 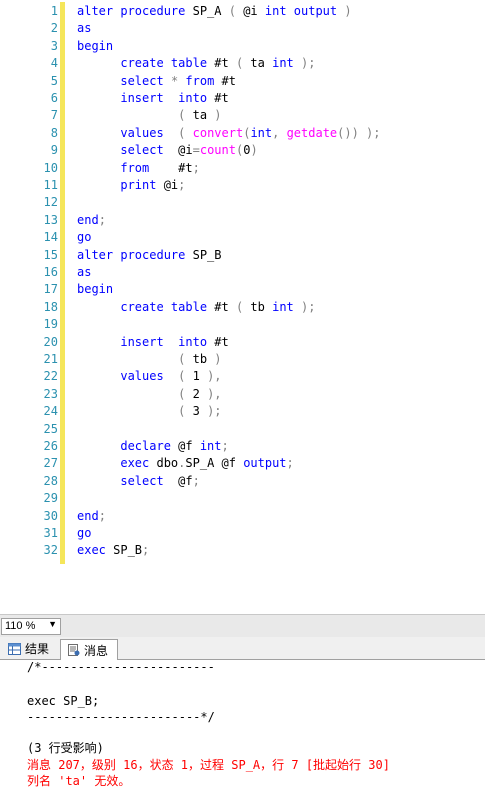 What do you see at coordinates (279, 132) in the screenshot?
I see `code-token: ,` at bounding box center [279, 132].